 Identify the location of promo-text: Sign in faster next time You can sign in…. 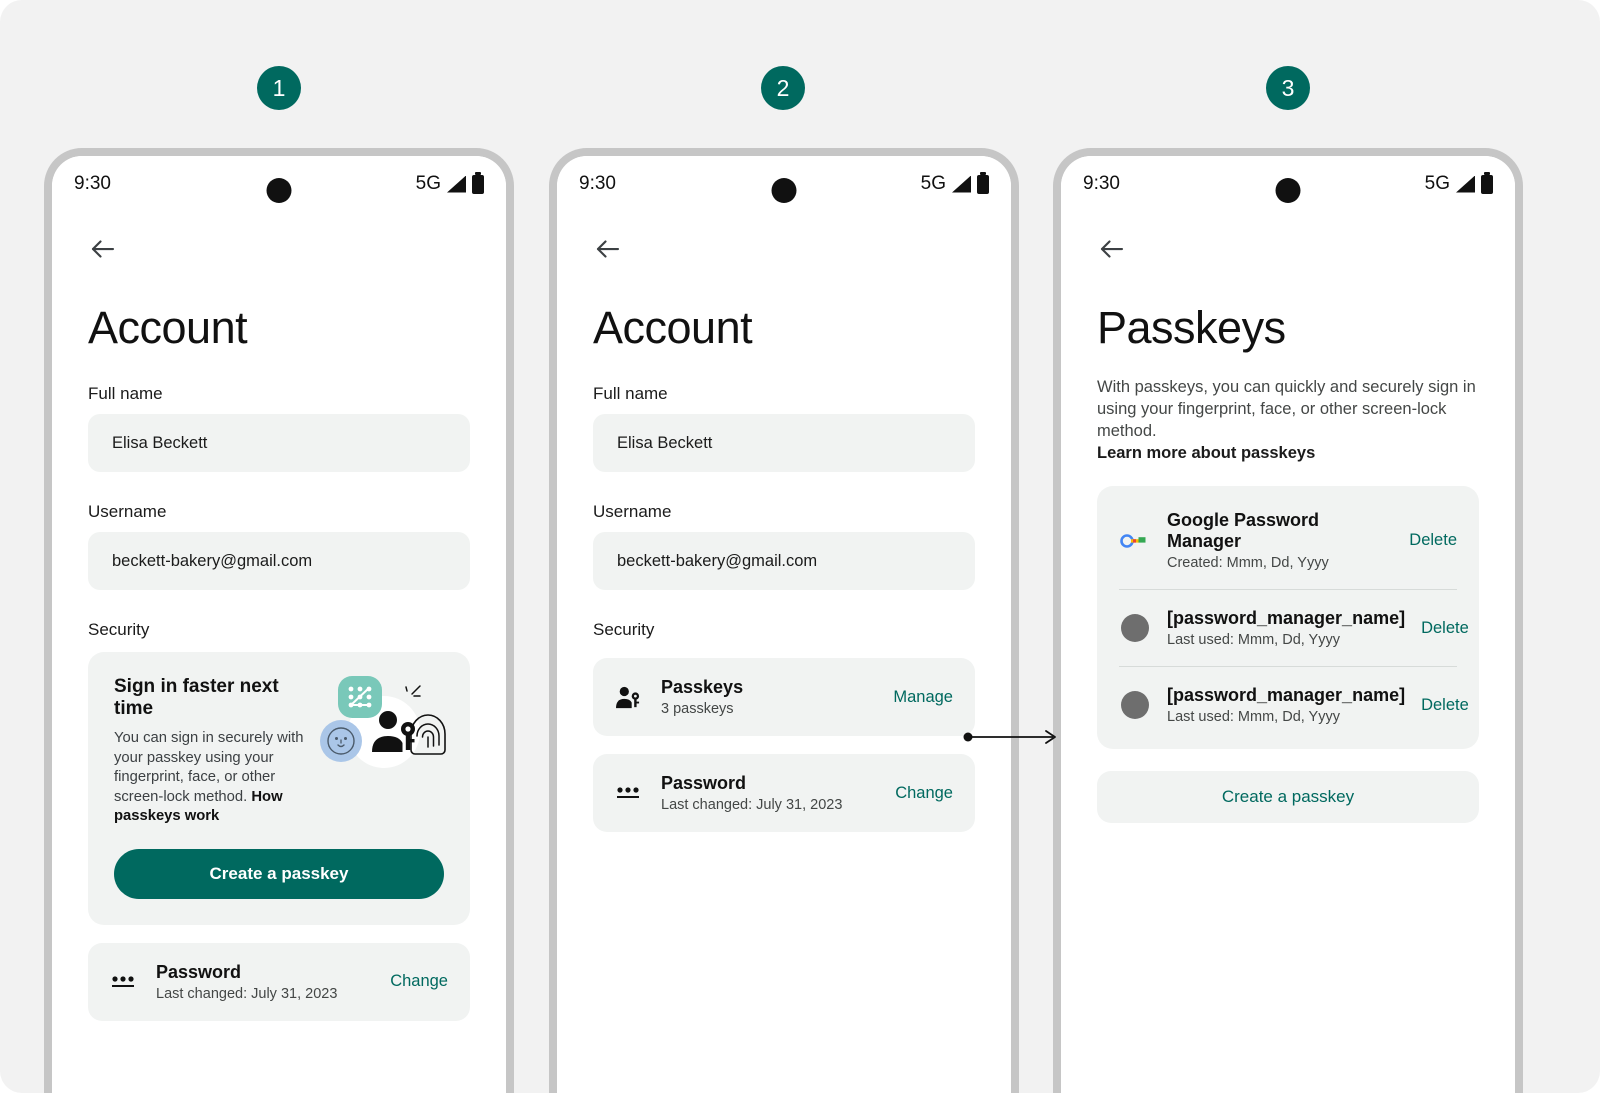
(213, 751).